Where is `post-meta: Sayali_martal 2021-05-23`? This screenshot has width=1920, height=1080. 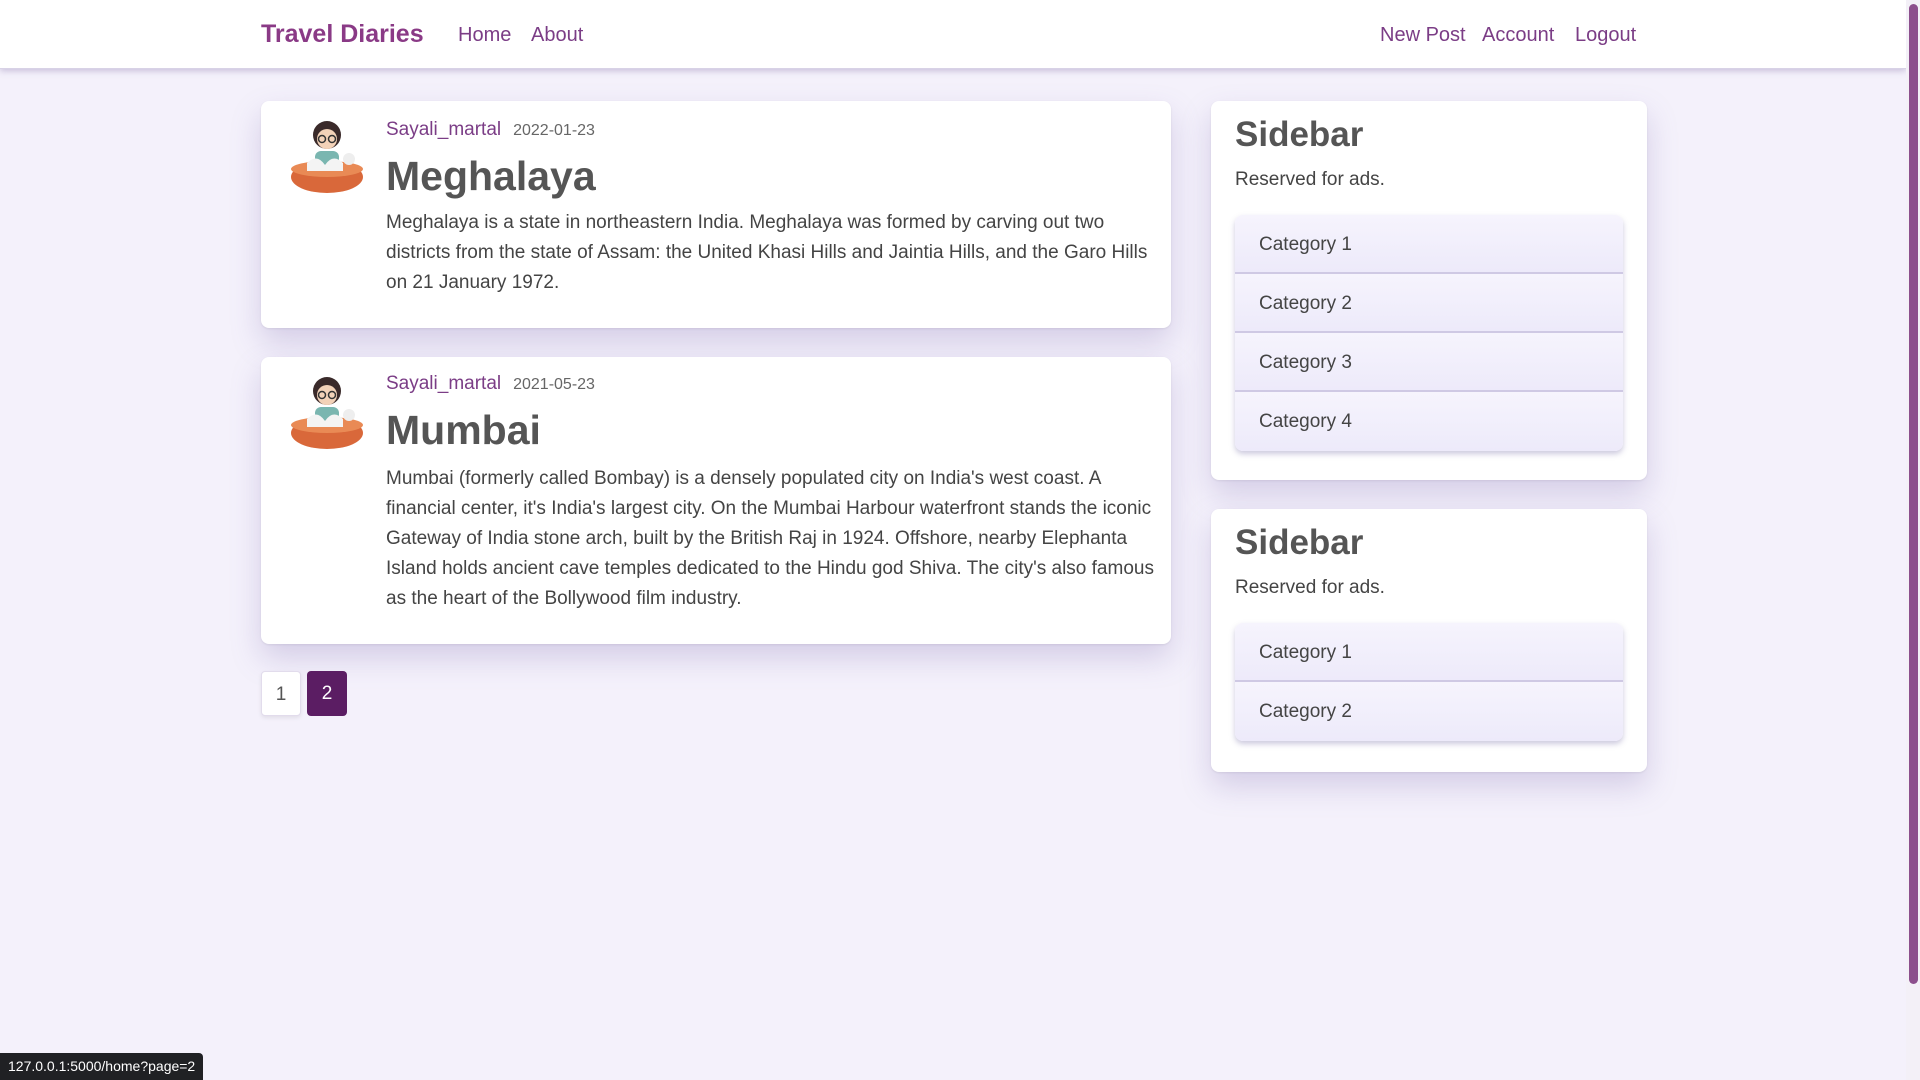 post-meta: Sayali_martal 2021-05-23 is located at coordinates (490, 384).